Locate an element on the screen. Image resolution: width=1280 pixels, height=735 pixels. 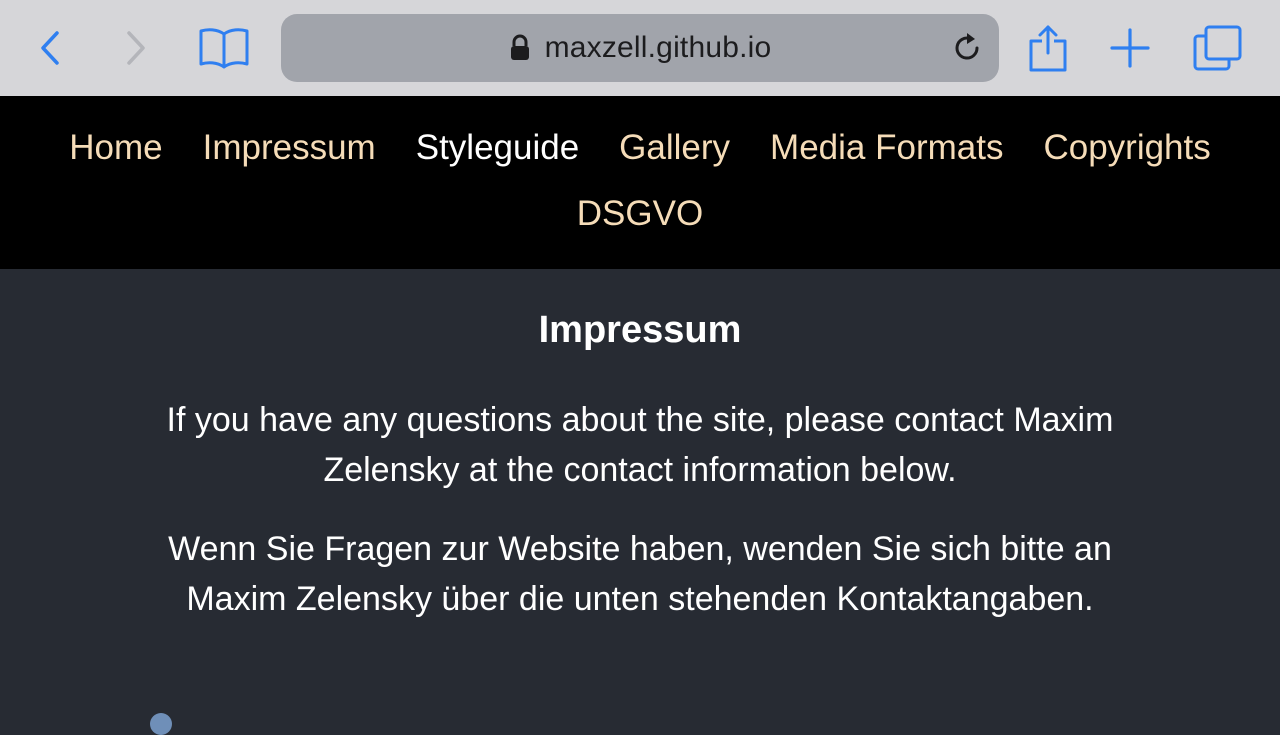
nav-link-impressum: Impressum is located at coordinates (289, 148).